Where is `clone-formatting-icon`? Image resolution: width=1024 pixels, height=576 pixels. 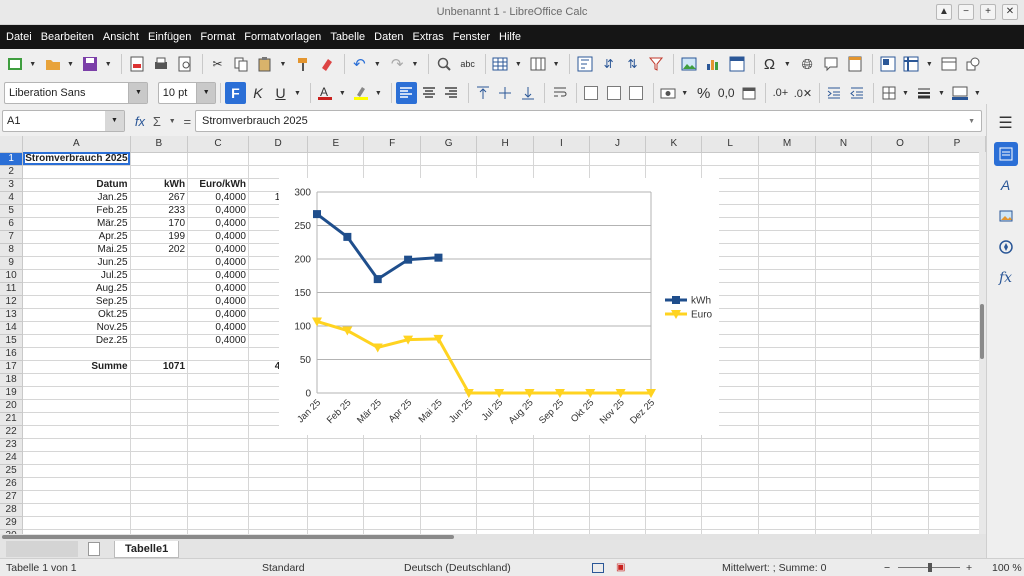 clone-formatting-icon is located at coordinates (303, 64).